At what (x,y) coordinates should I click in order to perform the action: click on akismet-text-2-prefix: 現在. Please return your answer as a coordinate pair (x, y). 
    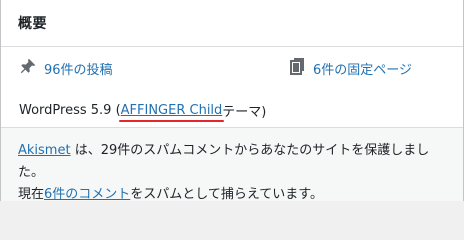
    Looking at the image, I should click on (31, 194).